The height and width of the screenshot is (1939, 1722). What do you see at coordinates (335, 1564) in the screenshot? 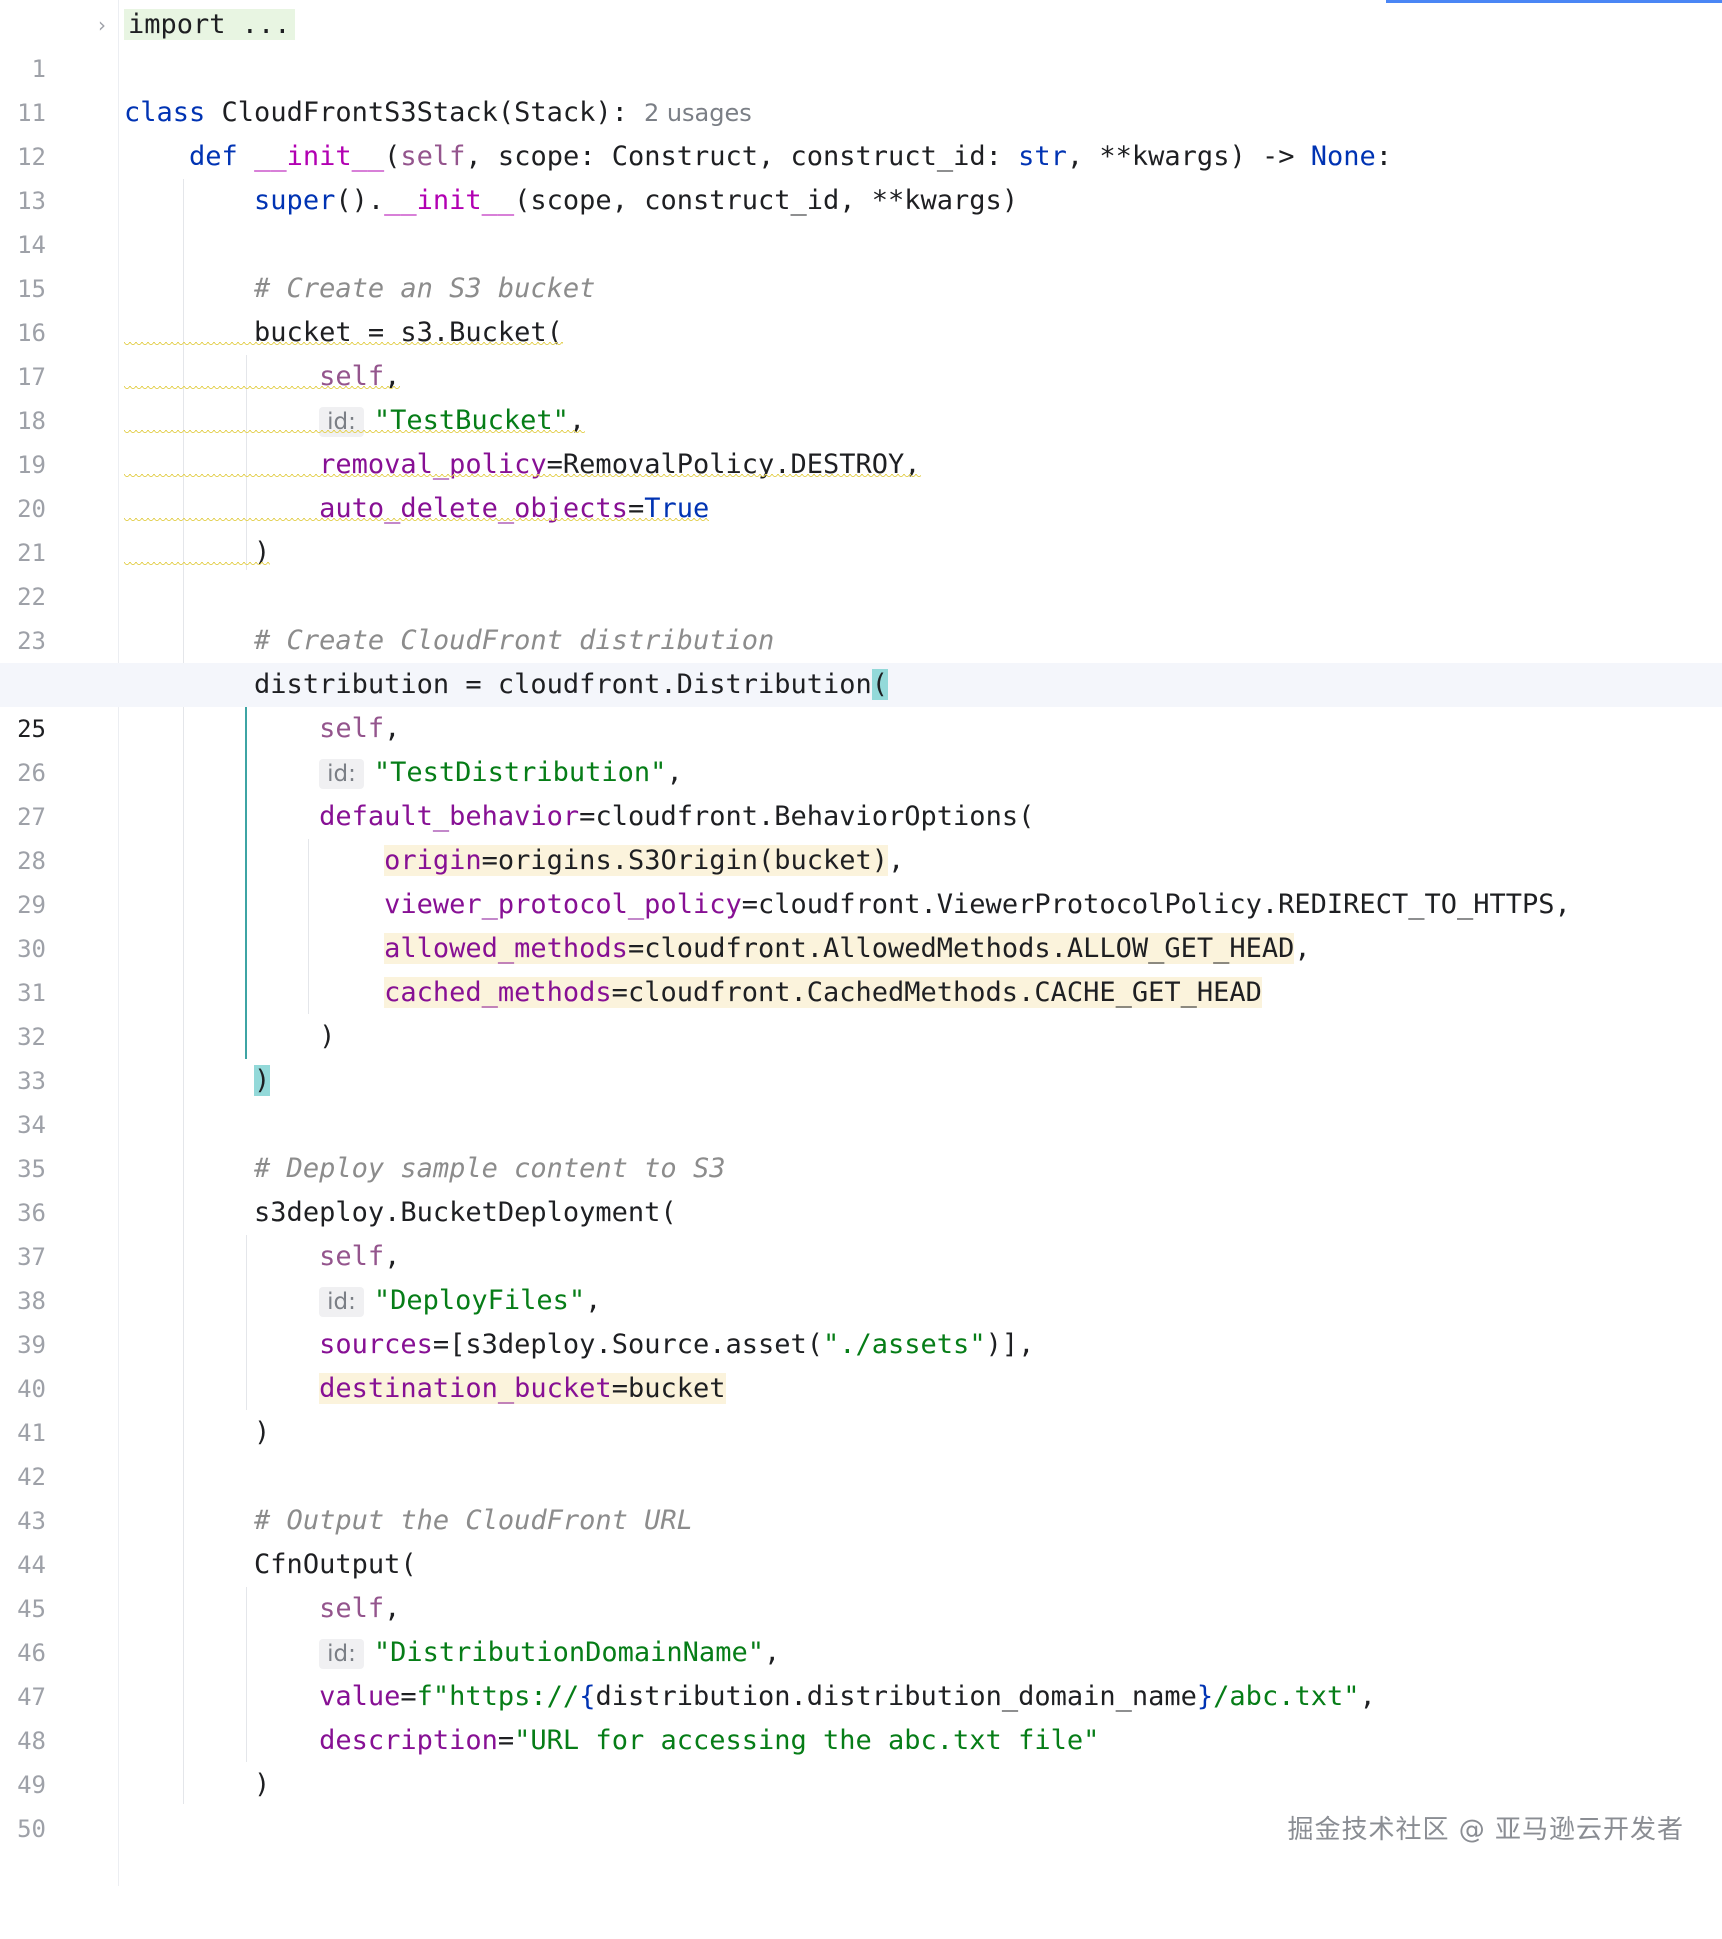
I see `code-text: CfnOutput(` at bounding box center [335, 1564].